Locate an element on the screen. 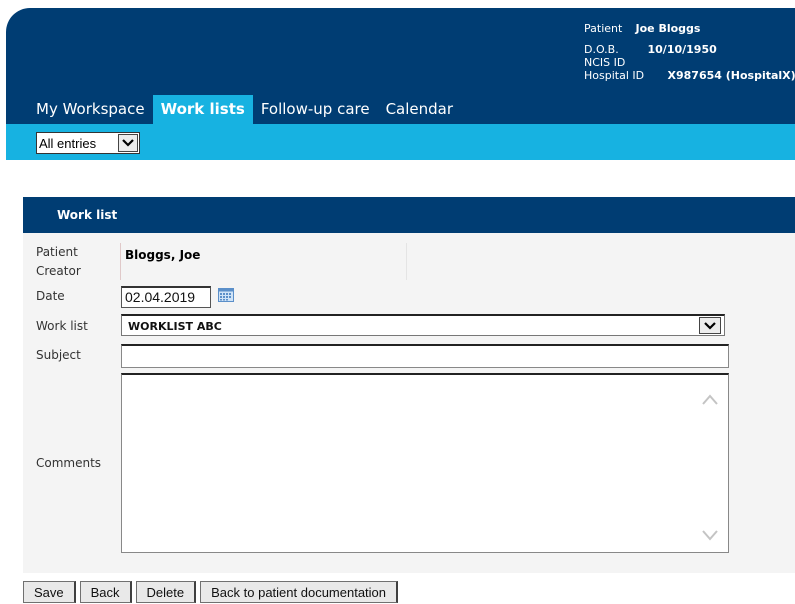  entries-filter-value: All entries is located at coordinates (77, 143).